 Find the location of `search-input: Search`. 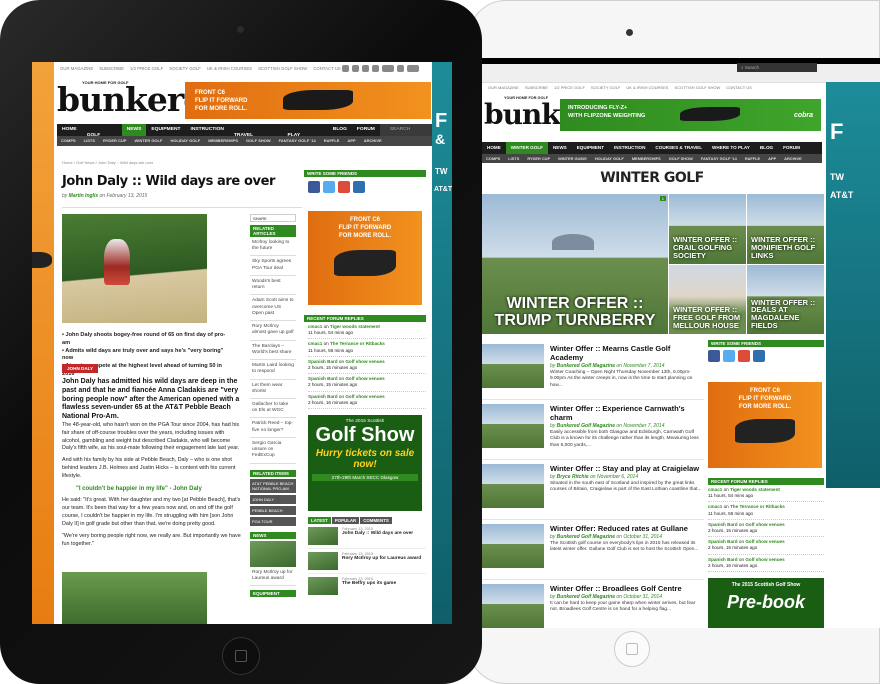

search-input: Search is located at coordinates (405, 130).